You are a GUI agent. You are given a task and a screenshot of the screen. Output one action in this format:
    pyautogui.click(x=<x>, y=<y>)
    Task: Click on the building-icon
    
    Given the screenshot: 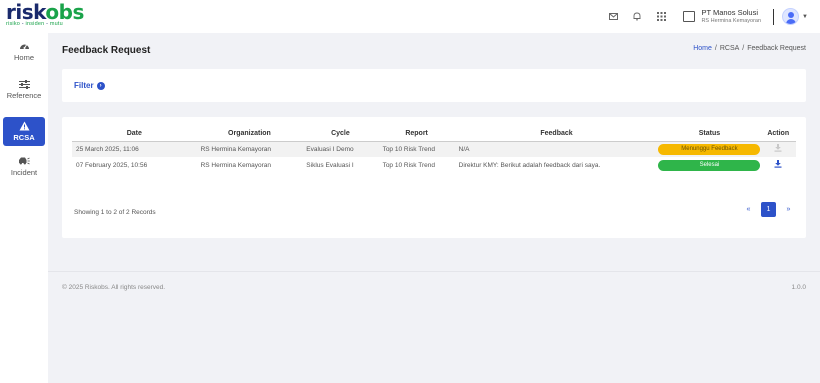 What is the action you would take?
    pyautogui.click(x=689, y=16)
    